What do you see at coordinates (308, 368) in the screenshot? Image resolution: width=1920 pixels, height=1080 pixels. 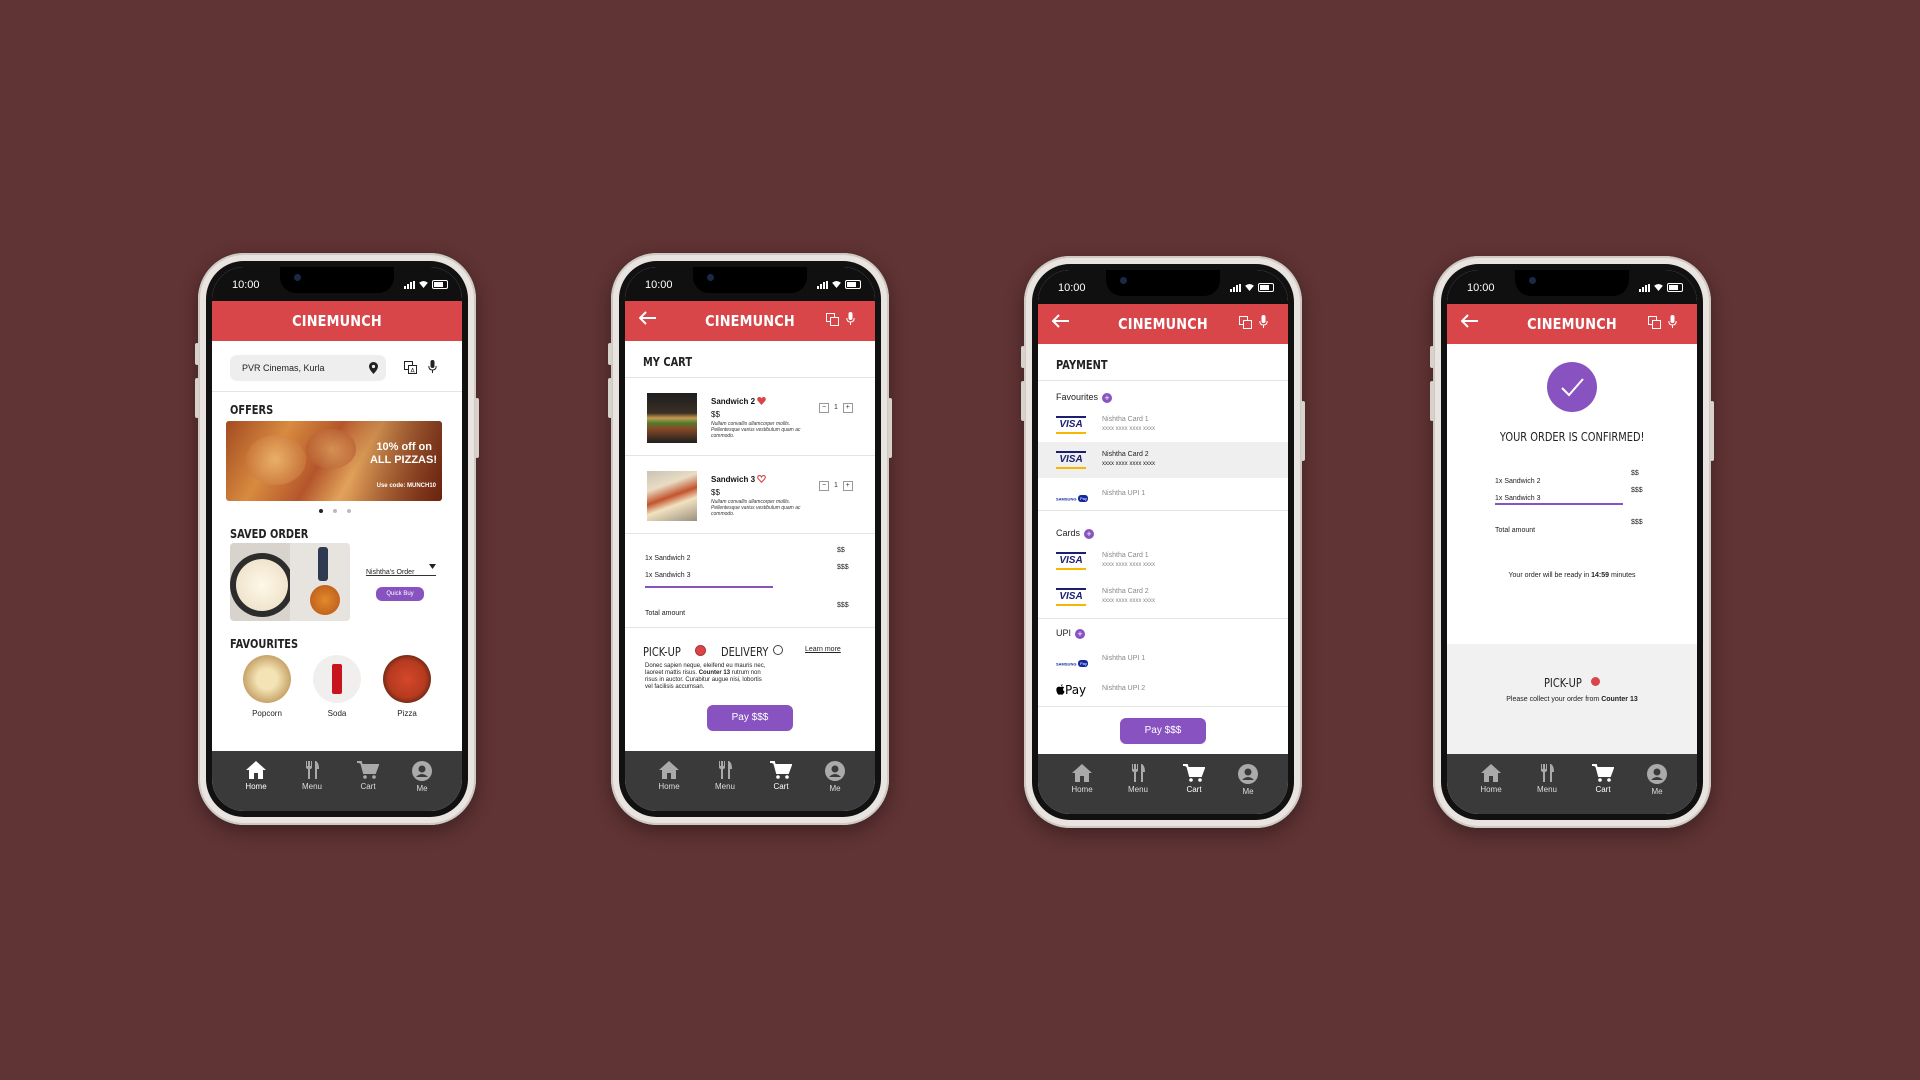 I see `location-search: PVR Cinemas, Kurla` at bounding box center [308, 368].